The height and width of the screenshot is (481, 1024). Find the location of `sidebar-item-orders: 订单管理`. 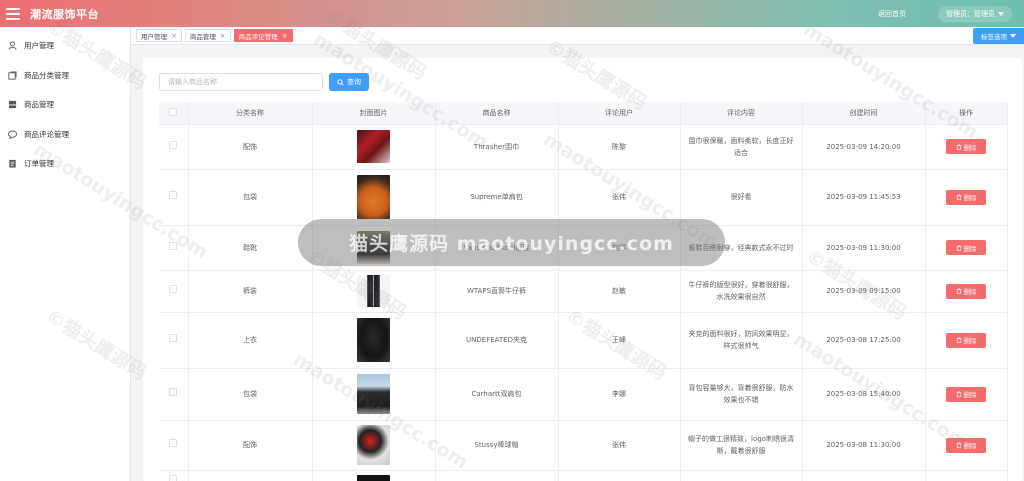

sidebar-item-orders: 订单管理 is located at coordinates (65, 164).